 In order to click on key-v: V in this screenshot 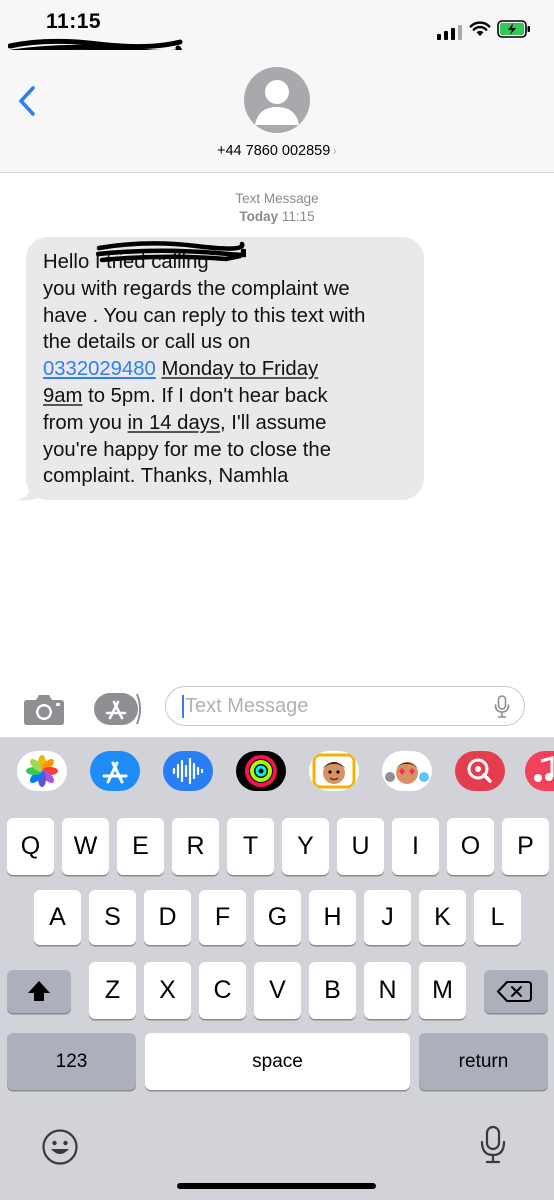, I will do `click(277, 990)`.